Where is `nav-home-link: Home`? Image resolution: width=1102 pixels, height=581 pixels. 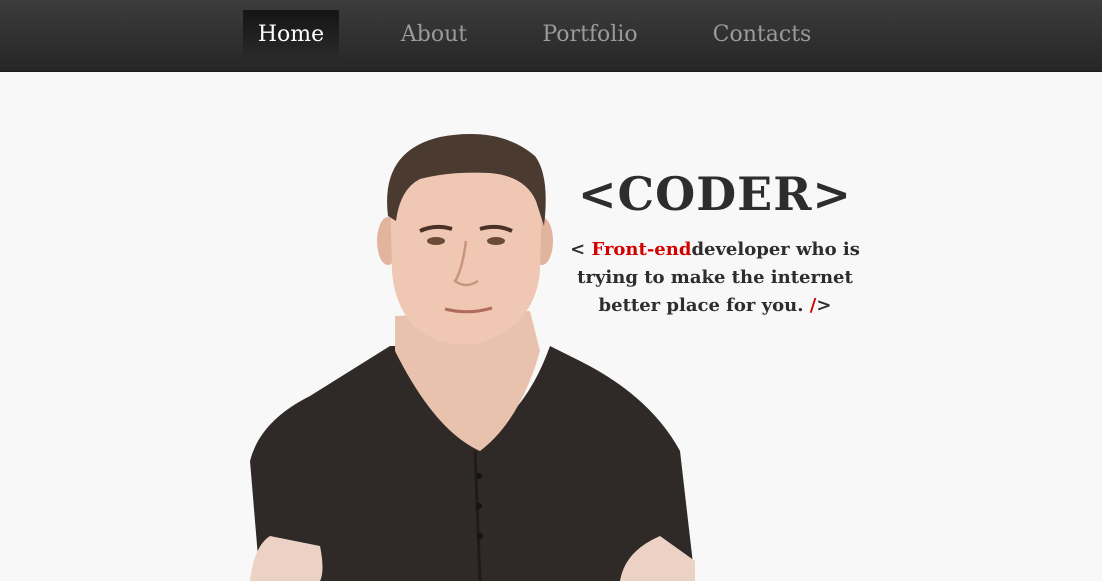
nav-home-link: Home is located at coordinates (291, 35).